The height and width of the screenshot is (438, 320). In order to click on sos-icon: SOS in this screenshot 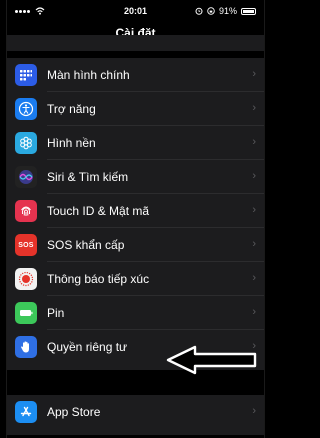, I will do `click(26, 245)`.